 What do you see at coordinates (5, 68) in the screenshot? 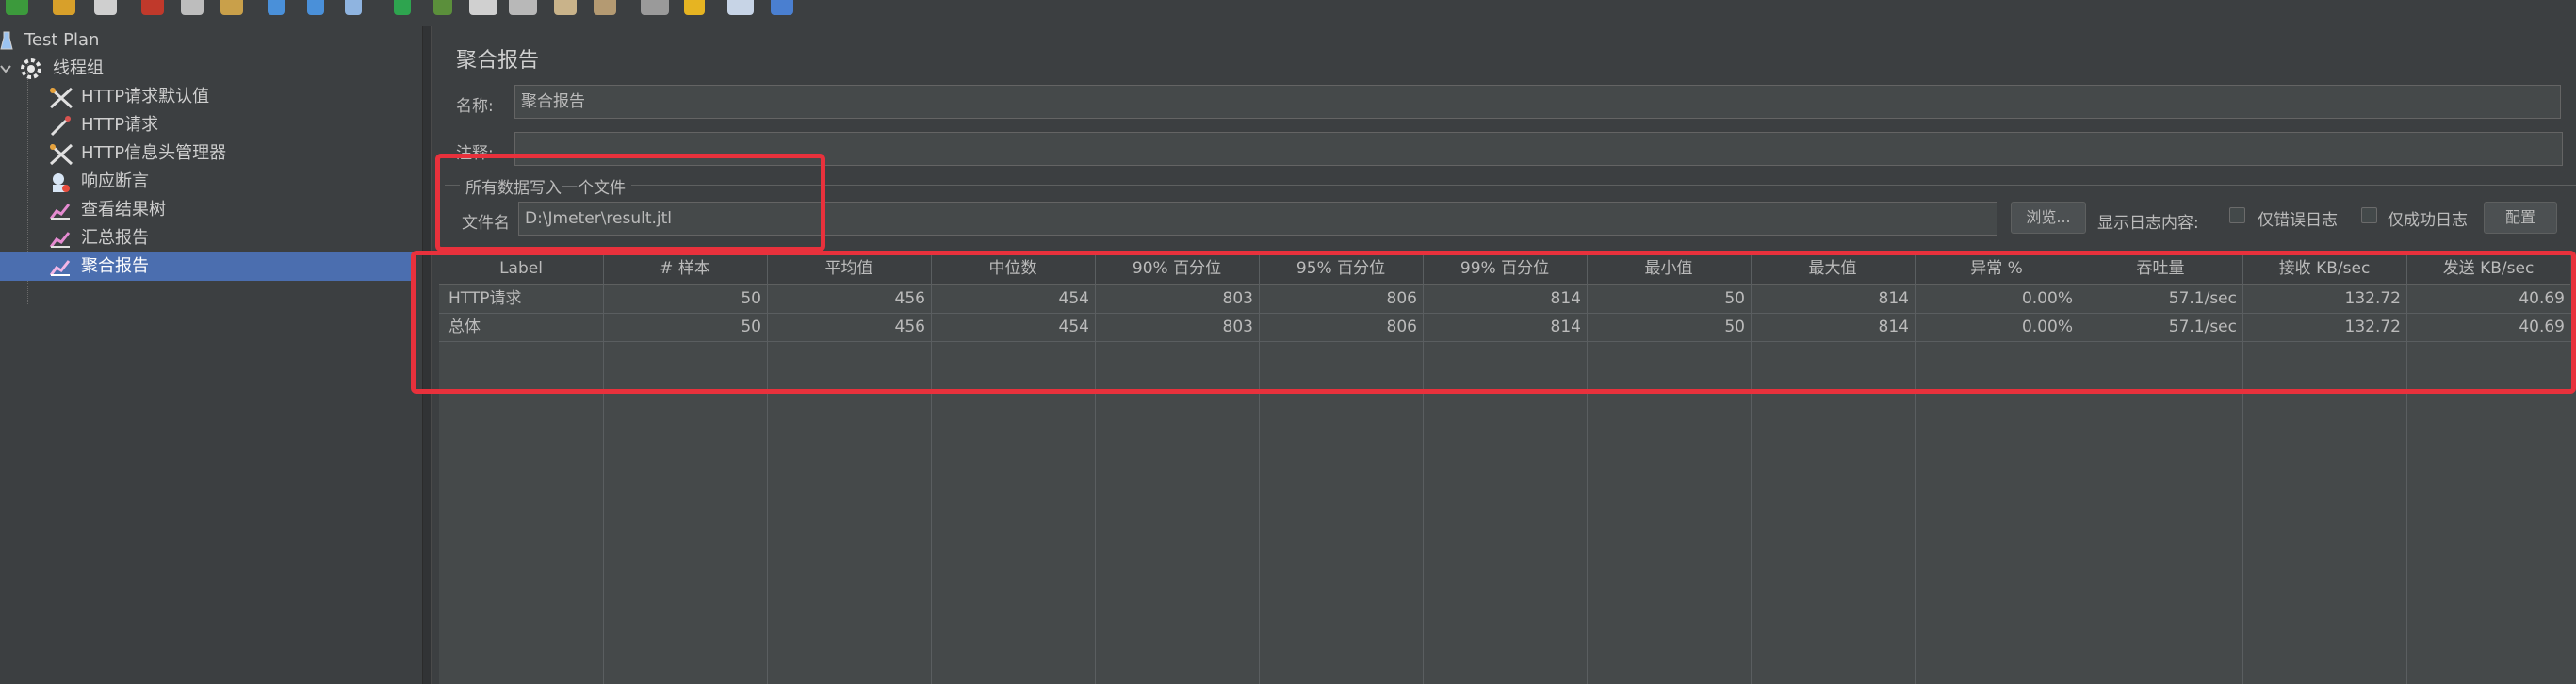
I see `chevron-down-icon` at bounding box center [5, 68].